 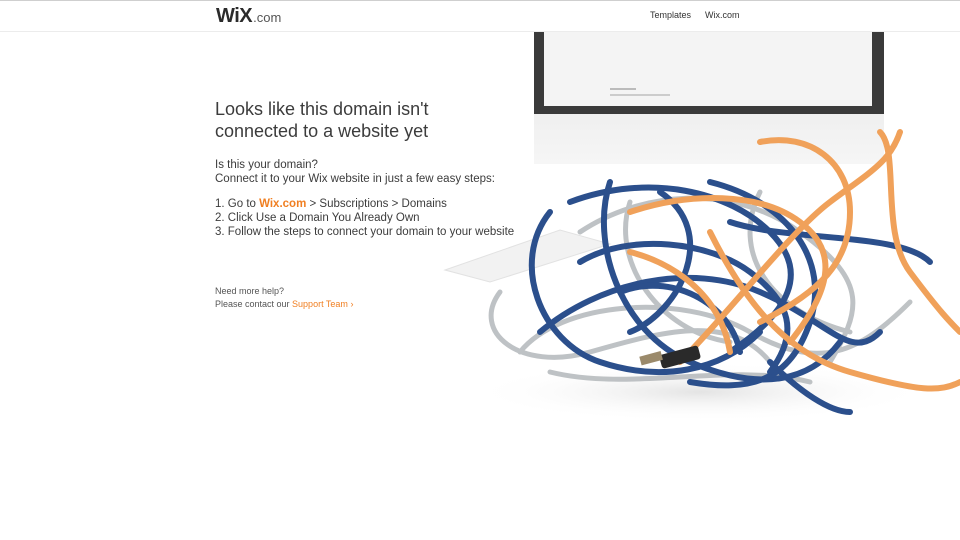 I want to click on logo-suffix: .com, so click(x=267, y=17).